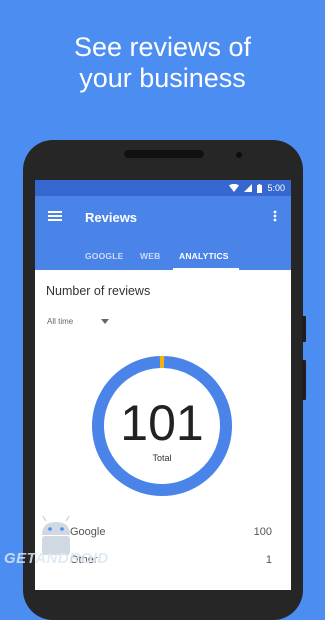 This screenshot has height=620, width=325. Describe the element at coordinates (162, 47) in the screenshot. I see `promo-line-1: See reviews of` at that location.